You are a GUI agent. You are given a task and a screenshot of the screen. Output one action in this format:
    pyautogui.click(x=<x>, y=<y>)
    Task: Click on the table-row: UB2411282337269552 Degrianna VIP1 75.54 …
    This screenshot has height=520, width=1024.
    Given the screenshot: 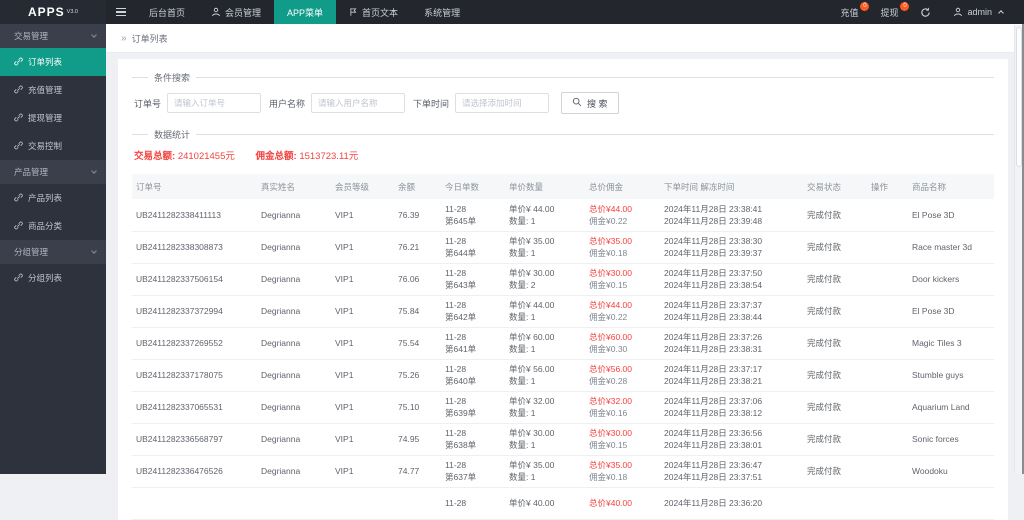 What is the action you would take?
    pyautogui.click(x=563, y=343)
    